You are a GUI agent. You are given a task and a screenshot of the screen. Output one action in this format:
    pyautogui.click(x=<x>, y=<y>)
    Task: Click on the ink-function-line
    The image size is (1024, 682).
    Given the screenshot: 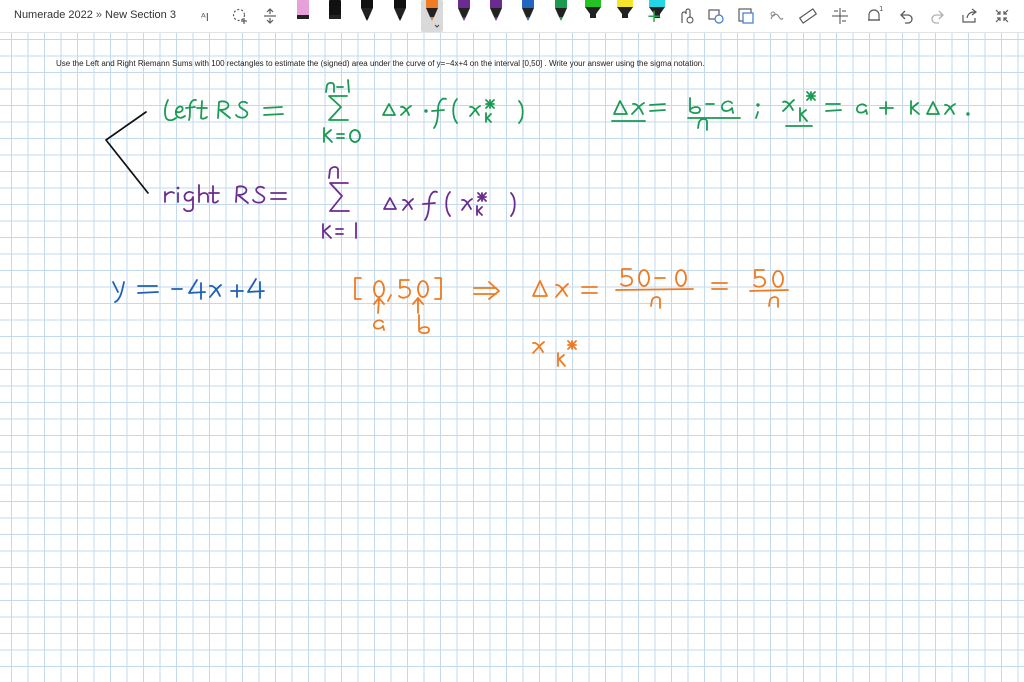 What is the action you would take?
    pyautogui.click(x=188, y=290)
    